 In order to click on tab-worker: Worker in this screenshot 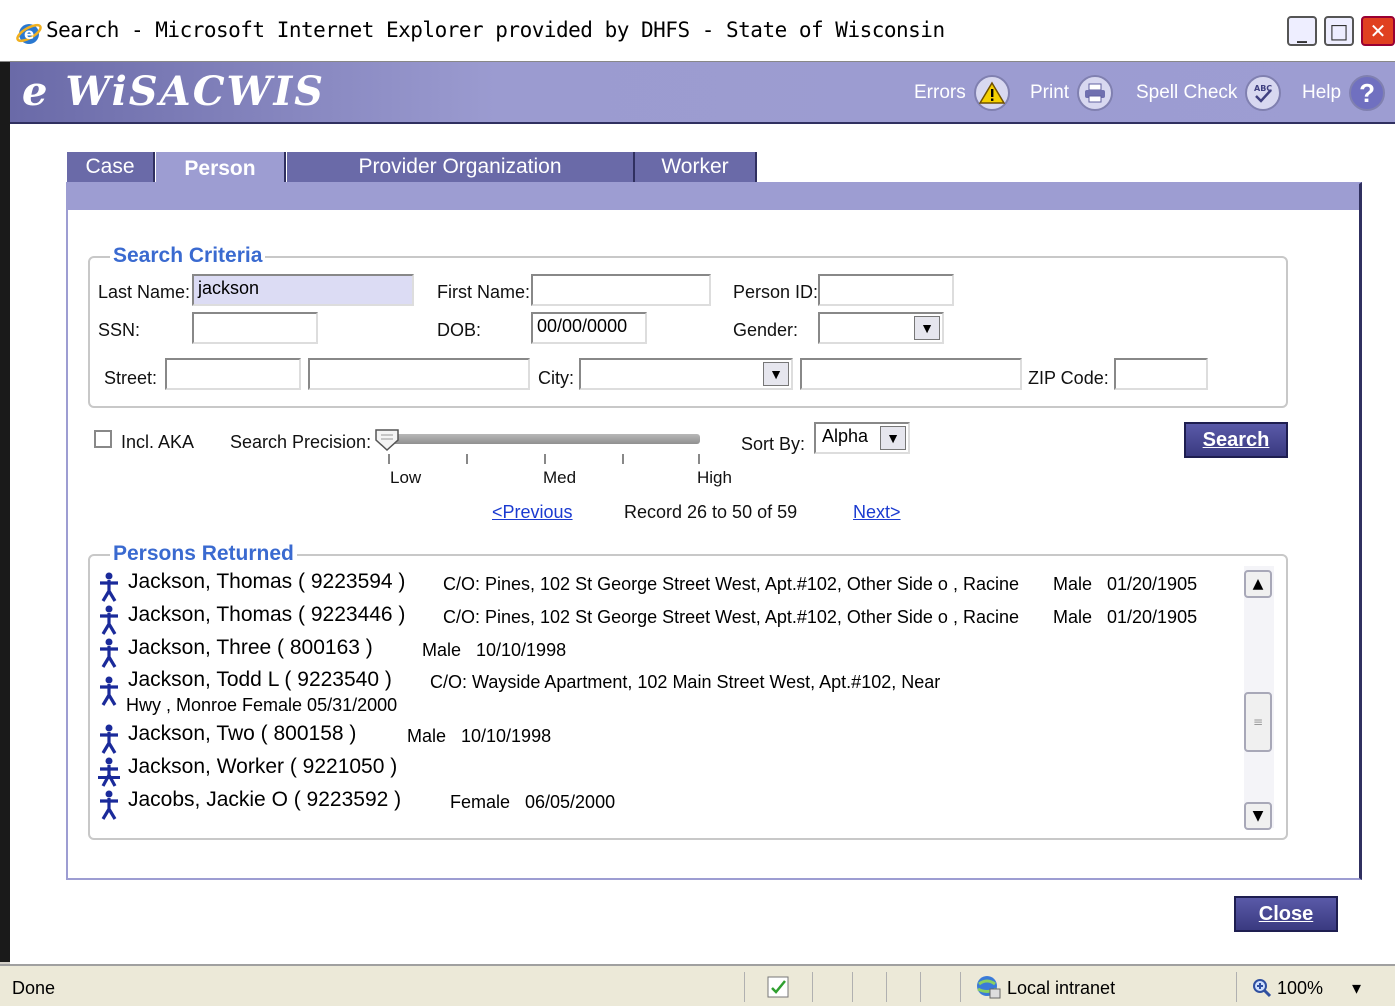, I will do `click(696, 167)`.